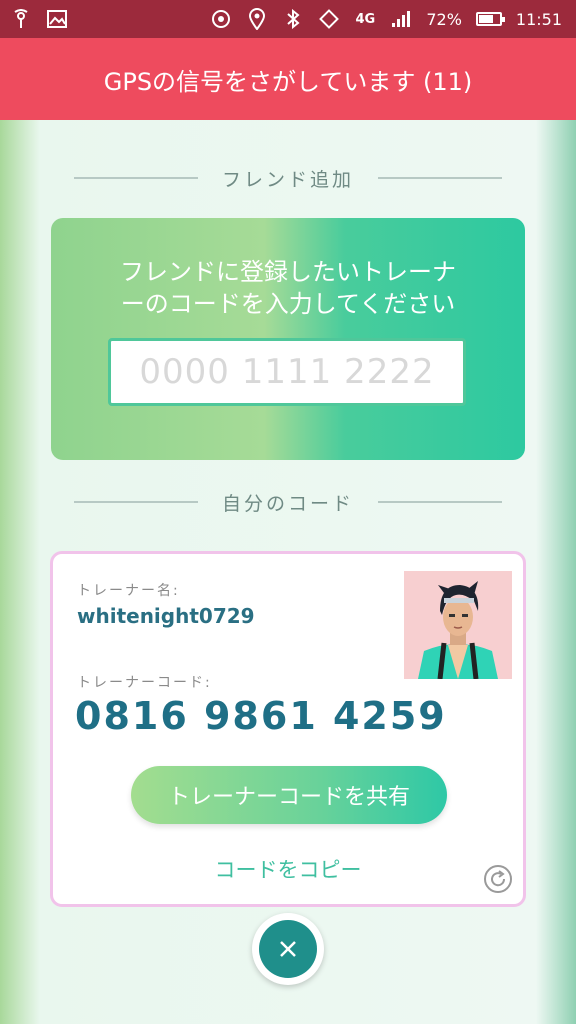 The width and height of the screenshot is (576, 1024). I want to click on copy-code-link: コードをコピー, so click(288, 869).